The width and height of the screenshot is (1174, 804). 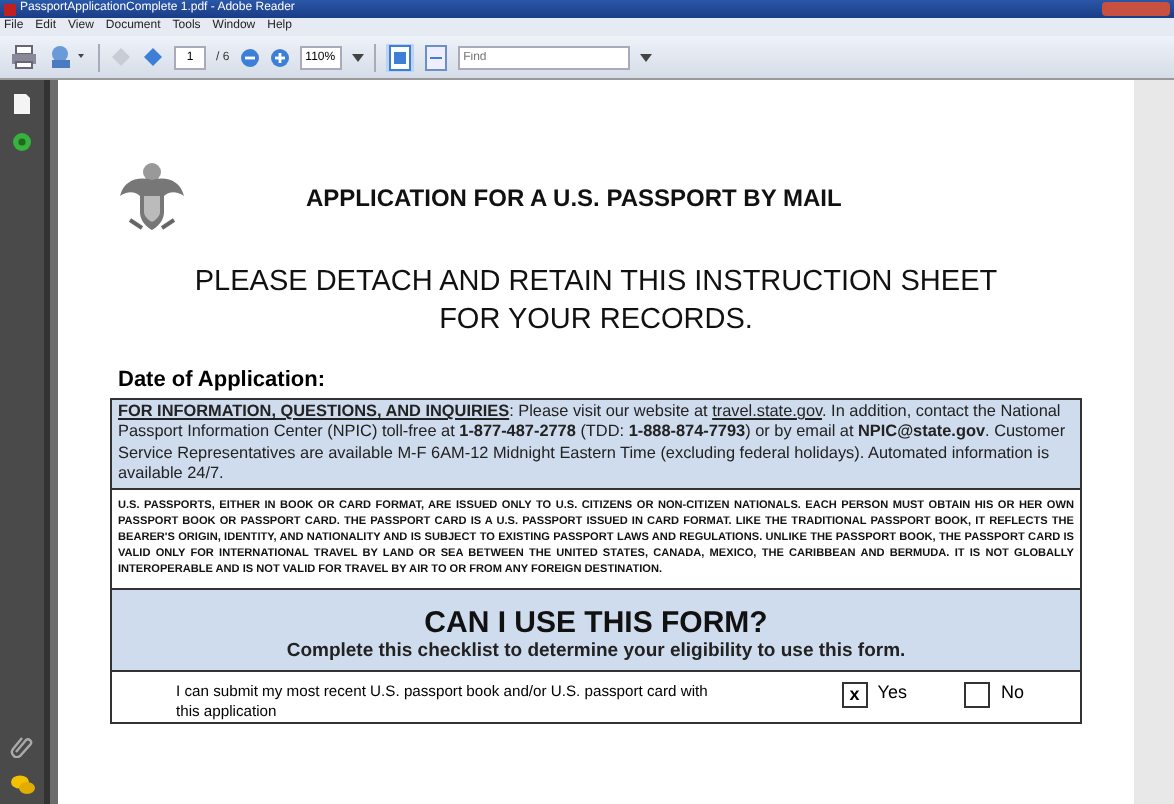 I want to click on section-subtitle: Complete this checklist to determine your eligibility to use this form., so click(x=596, y=650).